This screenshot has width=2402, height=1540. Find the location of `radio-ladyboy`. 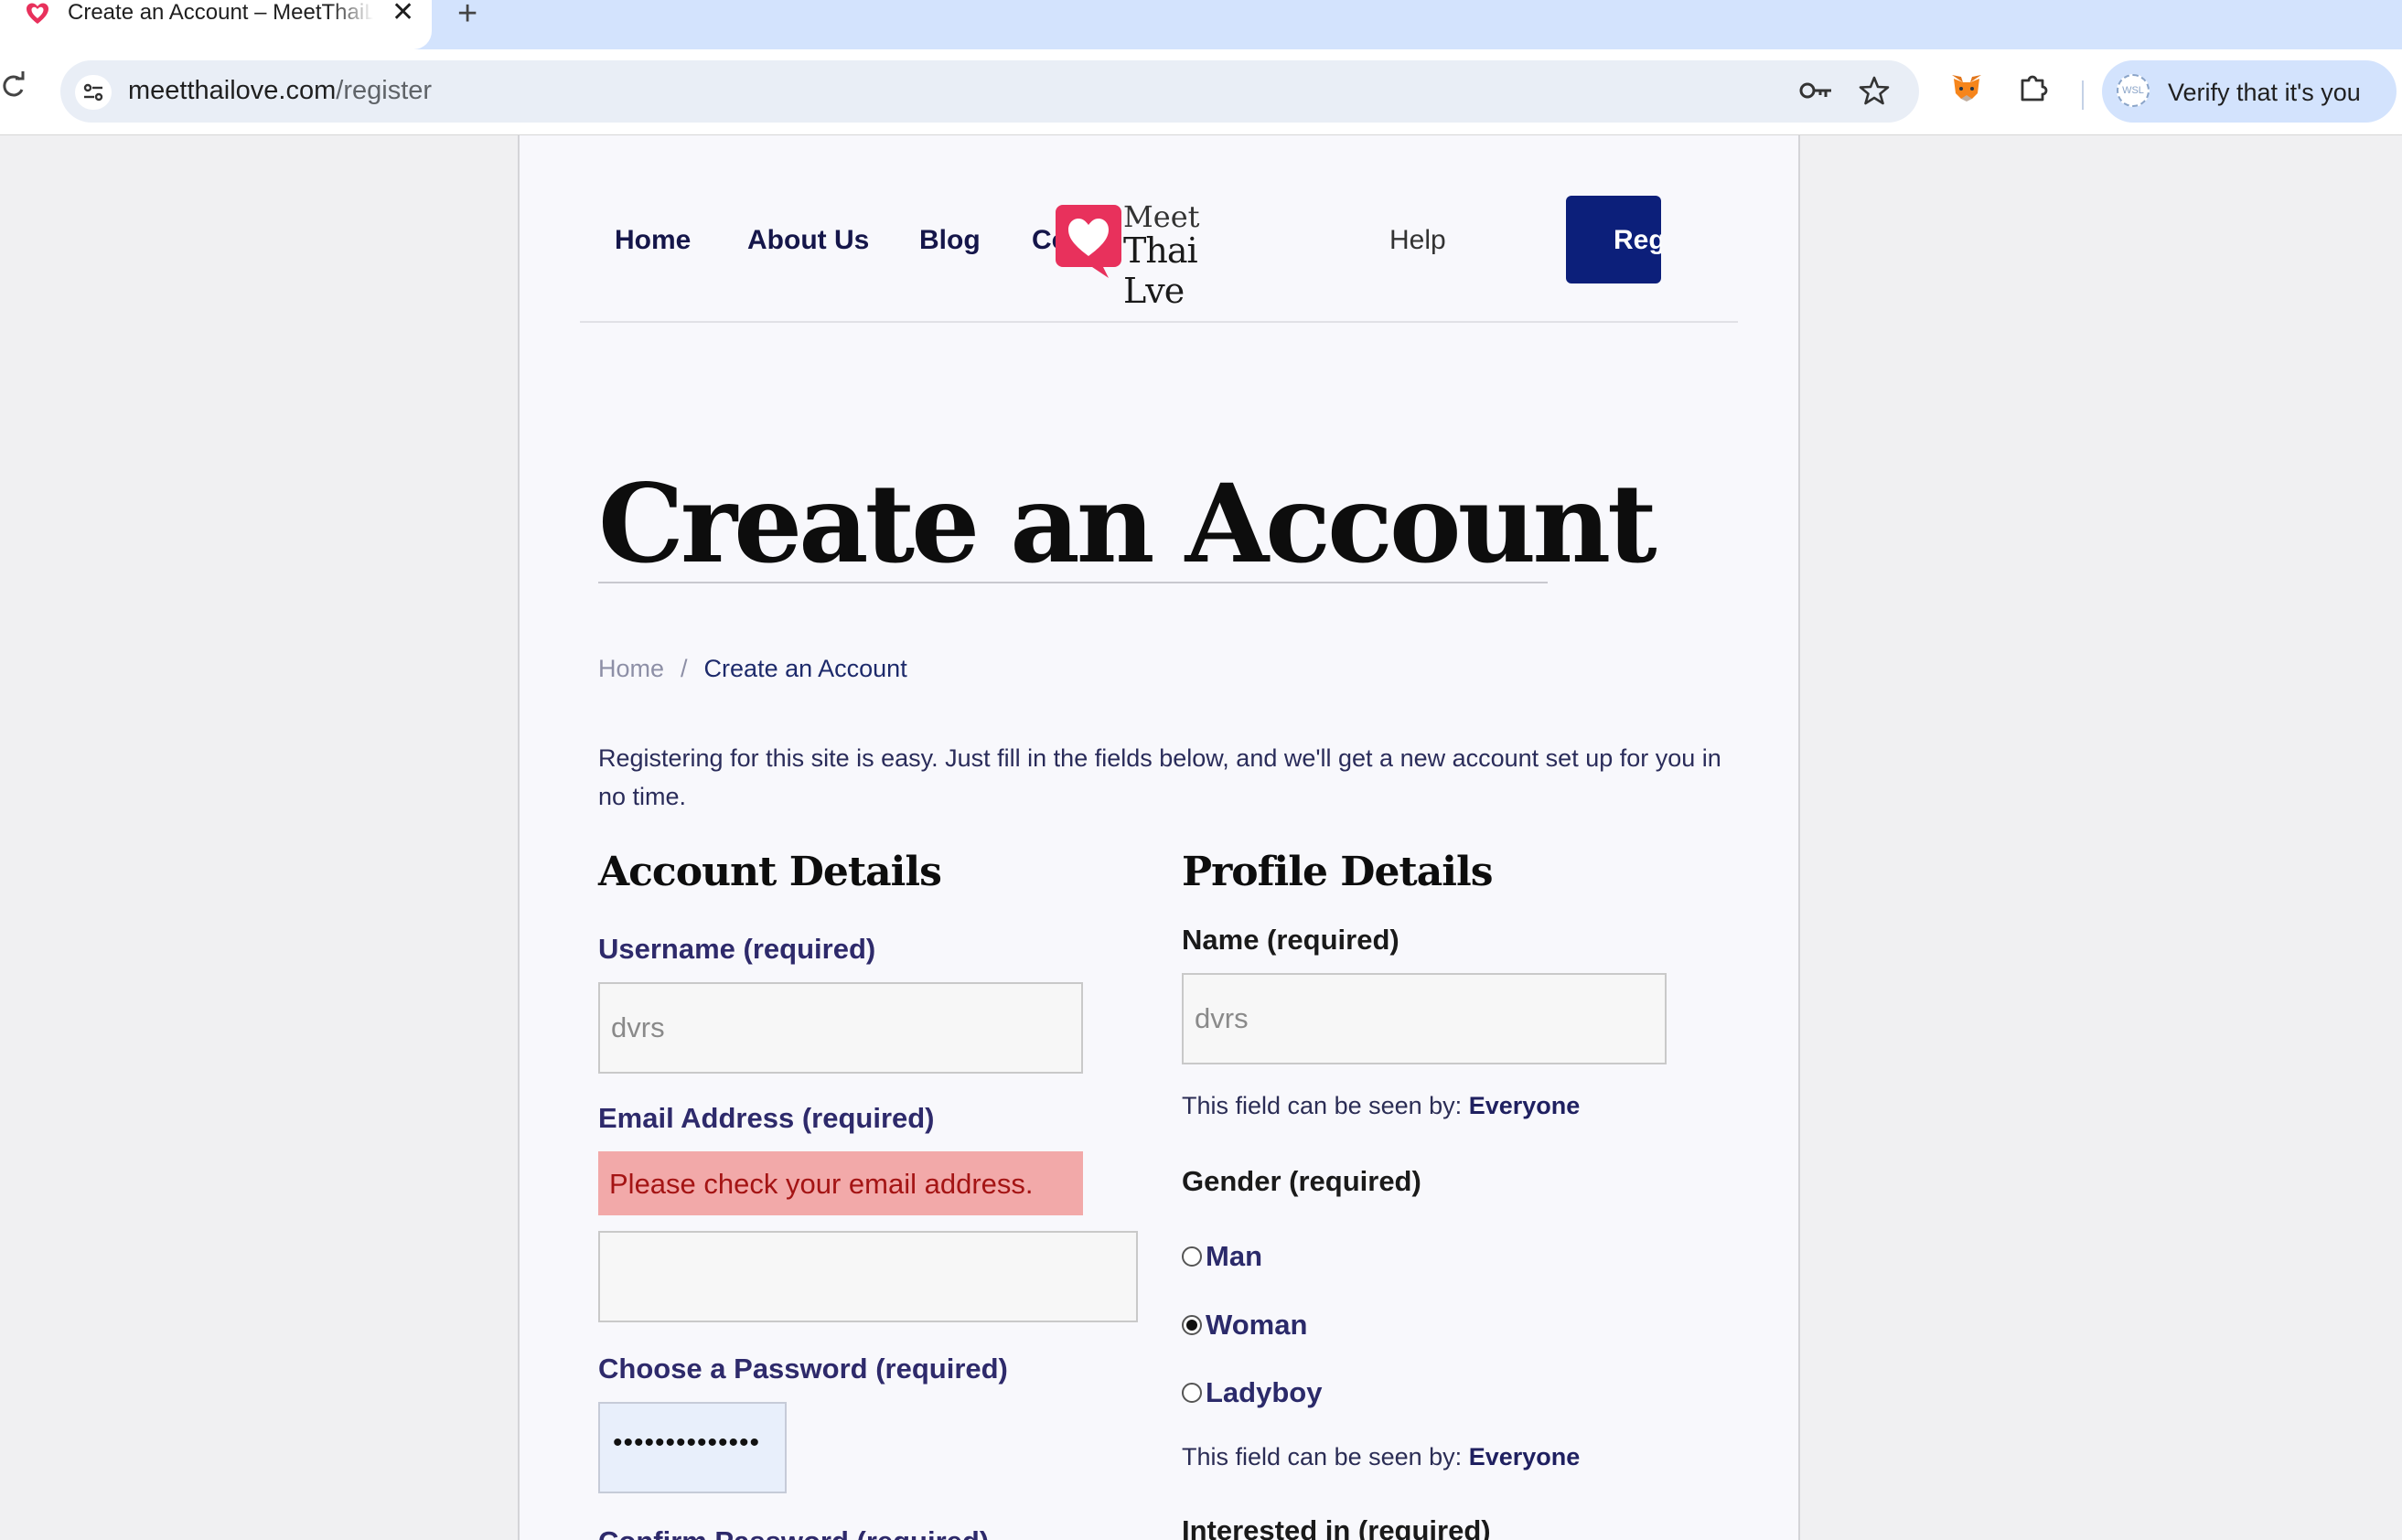

radio-ladyboy is located at coordinates (1192, 1393).